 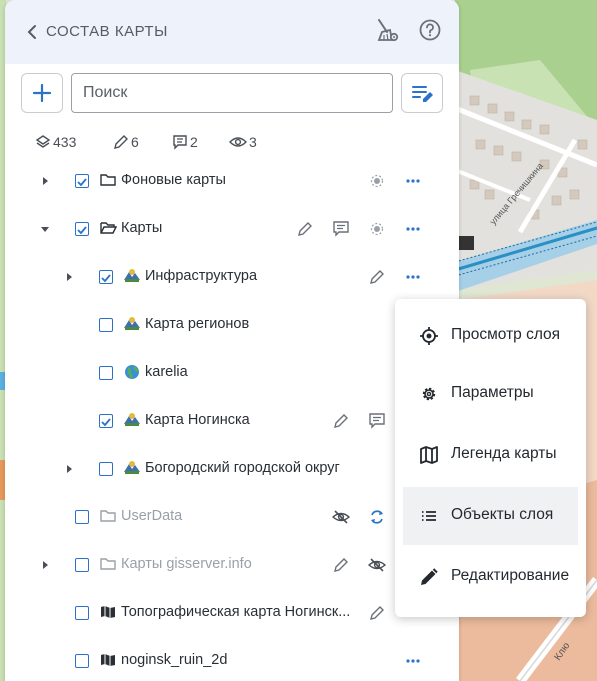 What do you see at coordinates (186, 564) in the screenshot?
I see `layer-label: Карты gisserver.info` at bounding box center [186, 564].